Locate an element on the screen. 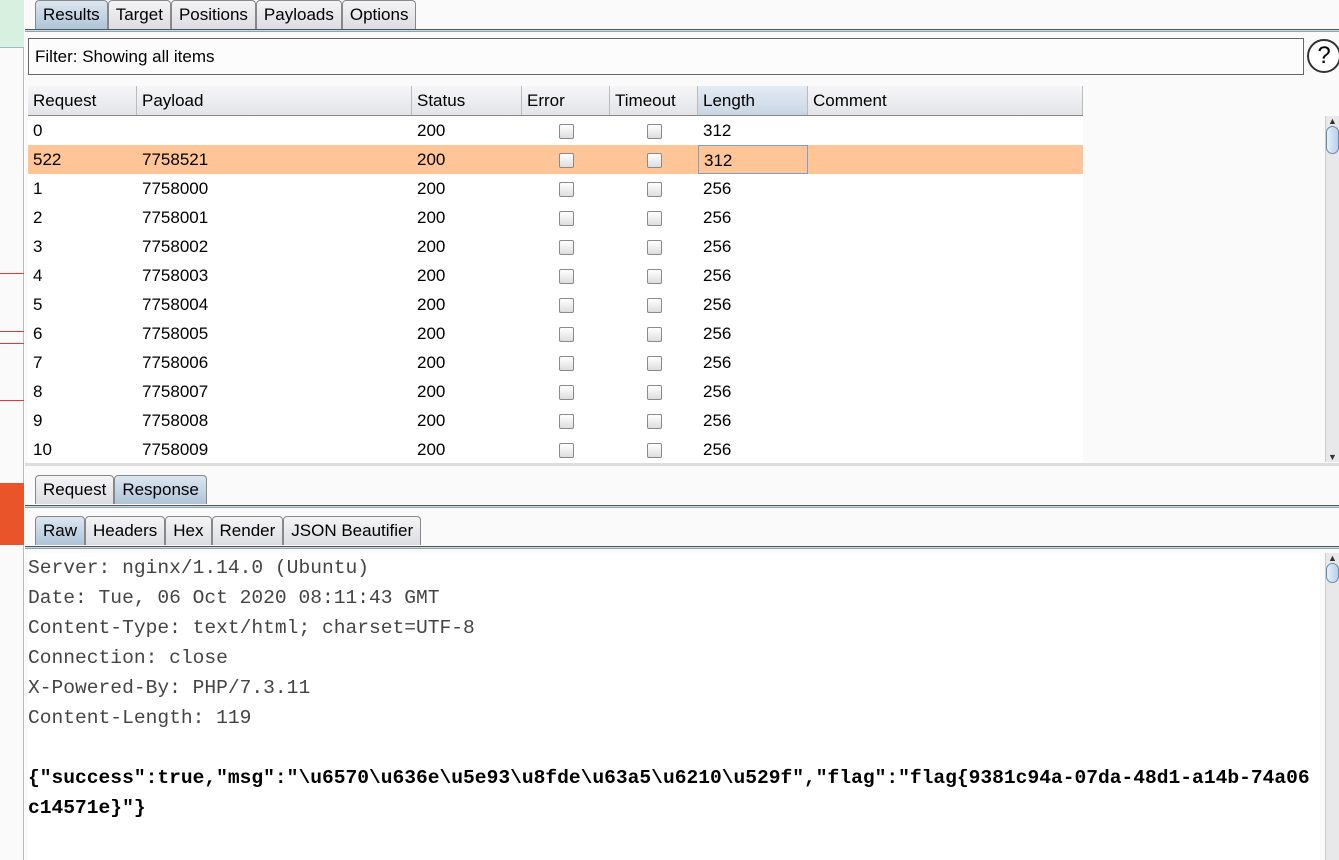 The image size is (1339, 860). cell-payload: 7758007 is located at coordinates (175, 391).